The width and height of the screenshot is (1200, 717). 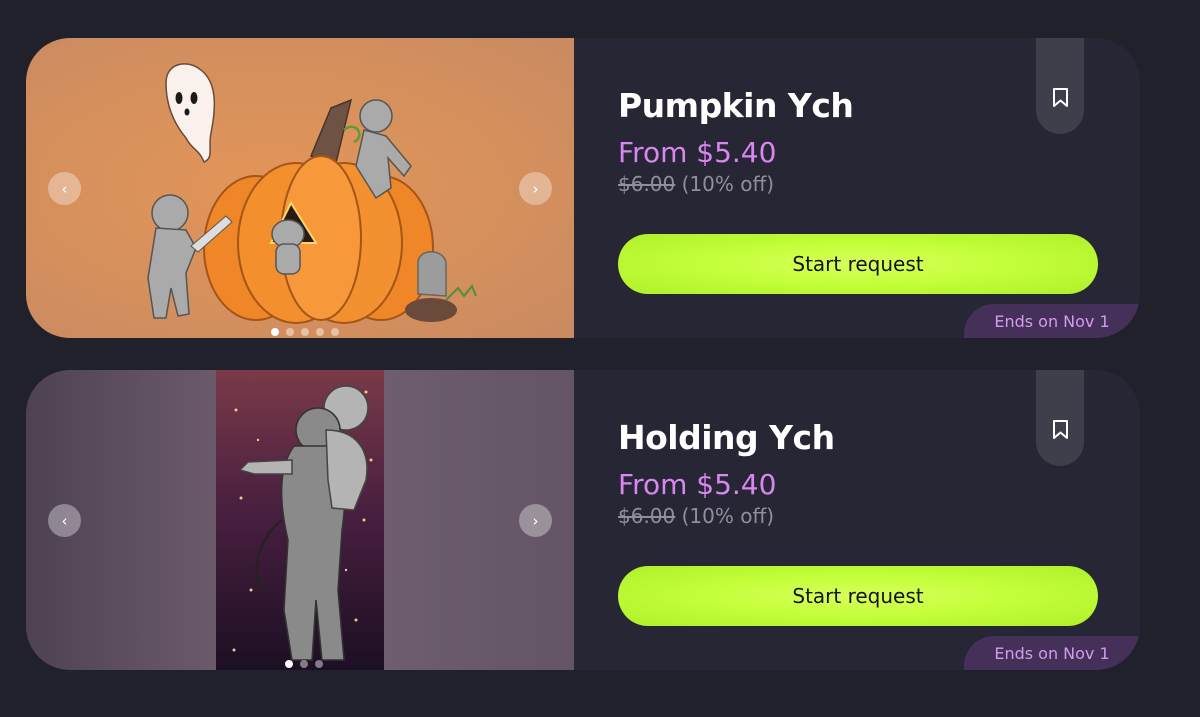 What do you see at coordinates (736, 105) in the screenshot?
I see `listing-title: Pumpkin Ych` at bounding box center [736, 105].